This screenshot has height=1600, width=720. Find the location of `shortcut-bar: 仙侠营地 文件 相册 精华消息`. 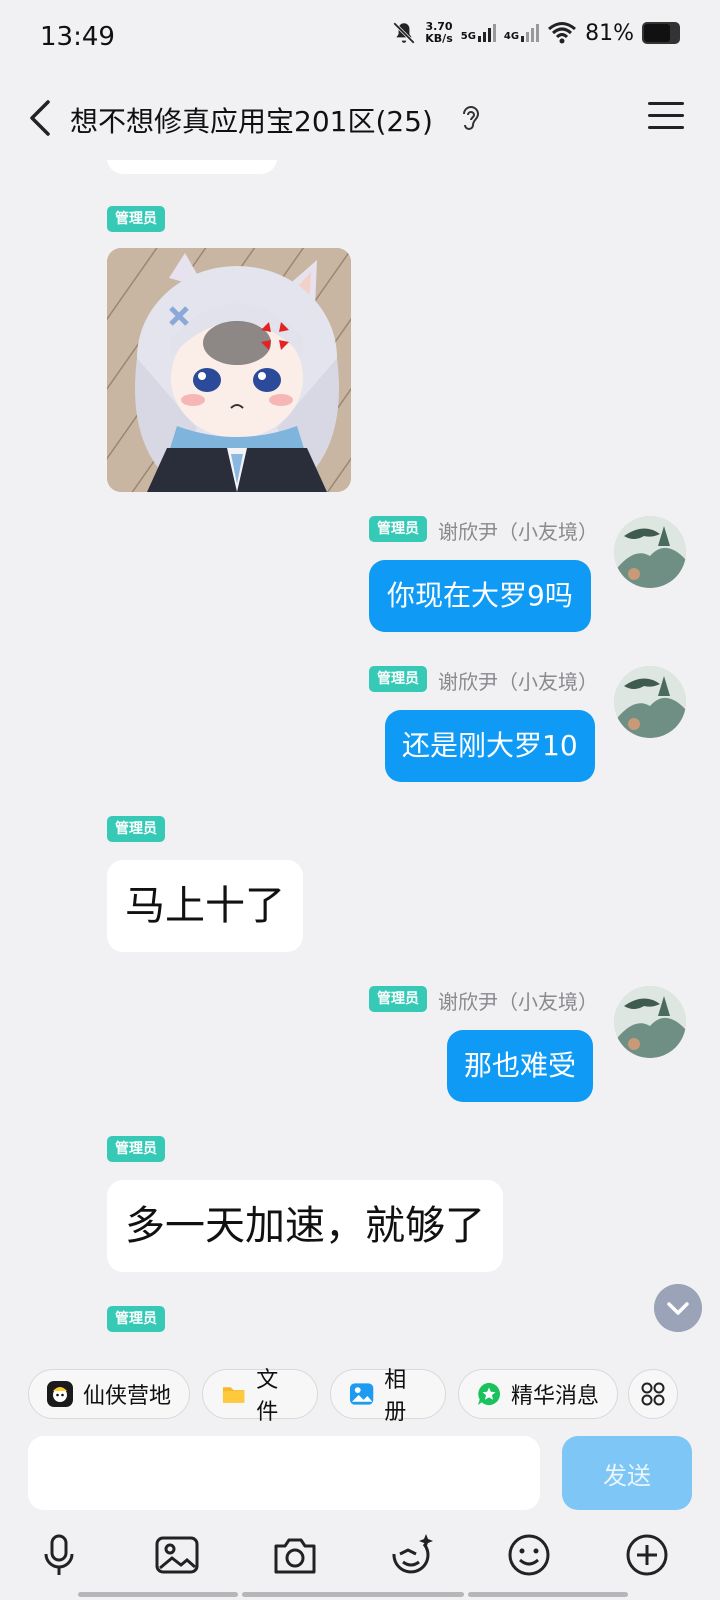

shortcut-bar: 仙侠营地 文件 相册 精华消息 is located at coordinates (360, 1395).